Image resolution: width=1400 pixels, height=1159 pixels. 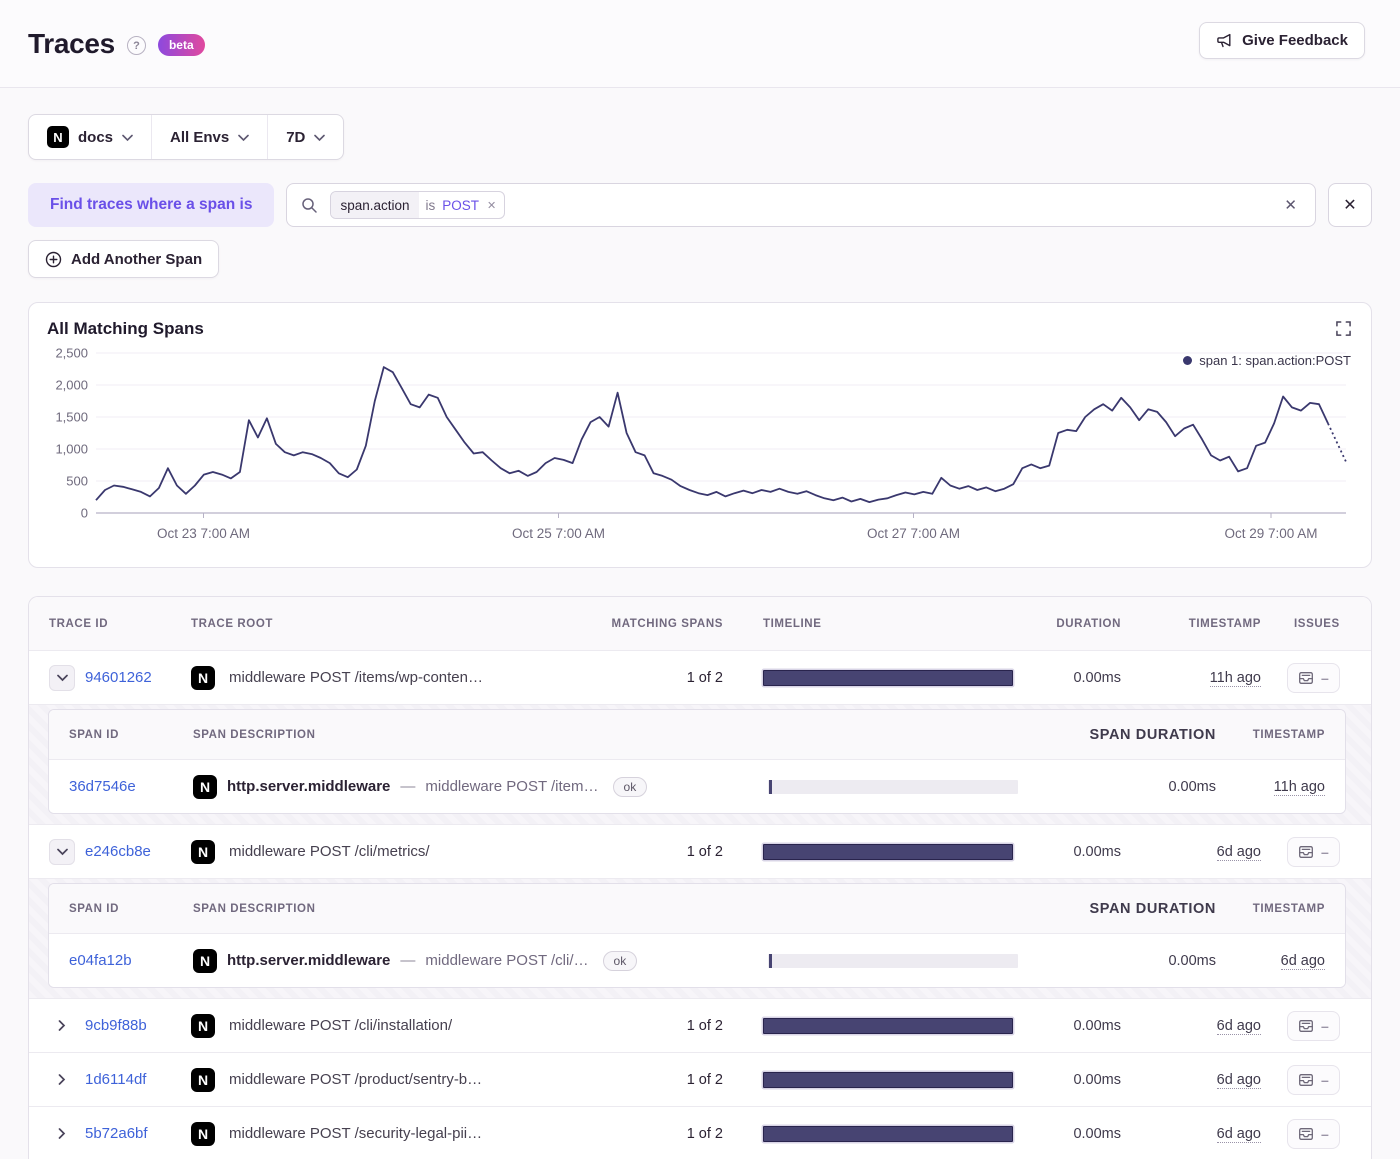 I want to click on span-id-link: 36d7546e, so click(x=131, y=786).